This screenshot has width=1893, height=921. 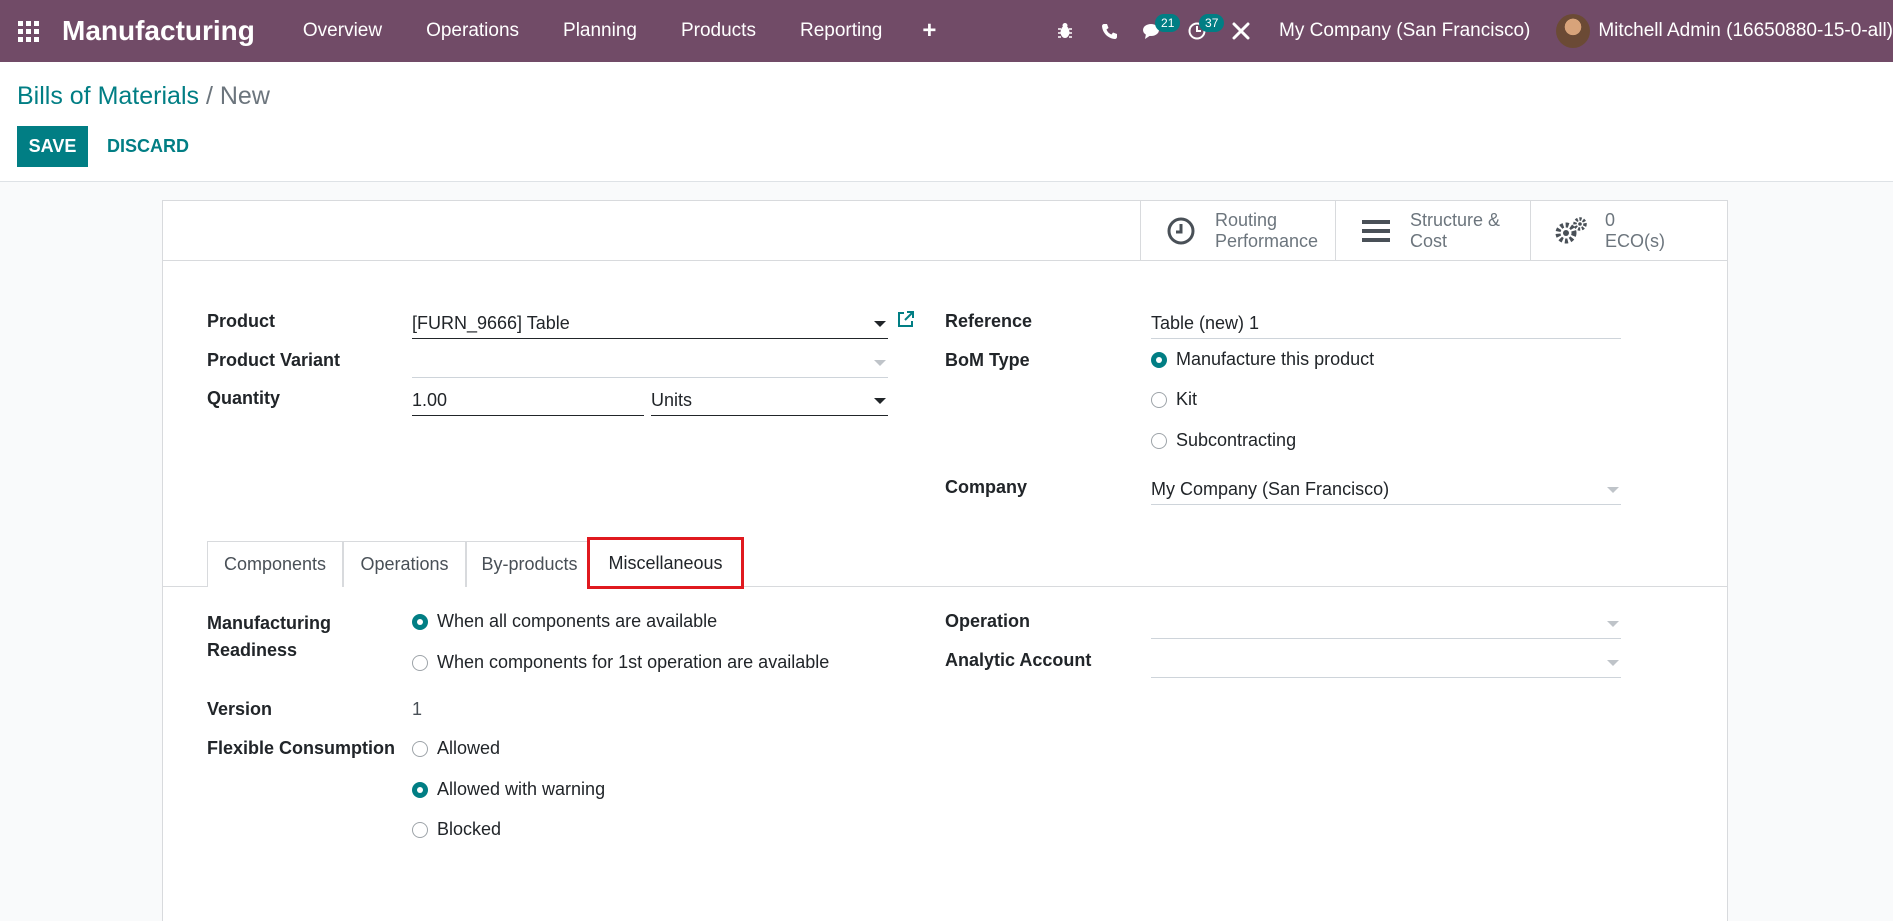 I want to click on routing-performance-button: Routing Performance, so click(x=1237, y=230).